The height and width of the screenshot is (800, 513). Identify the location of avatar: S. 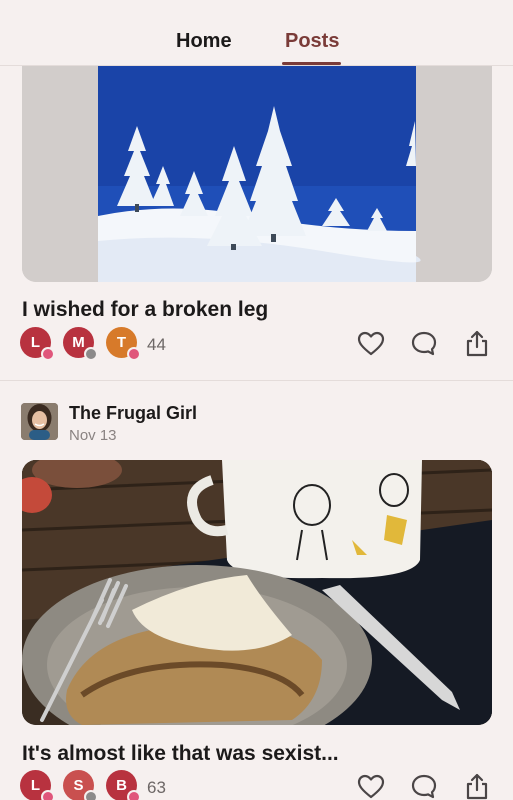
(80, 785).